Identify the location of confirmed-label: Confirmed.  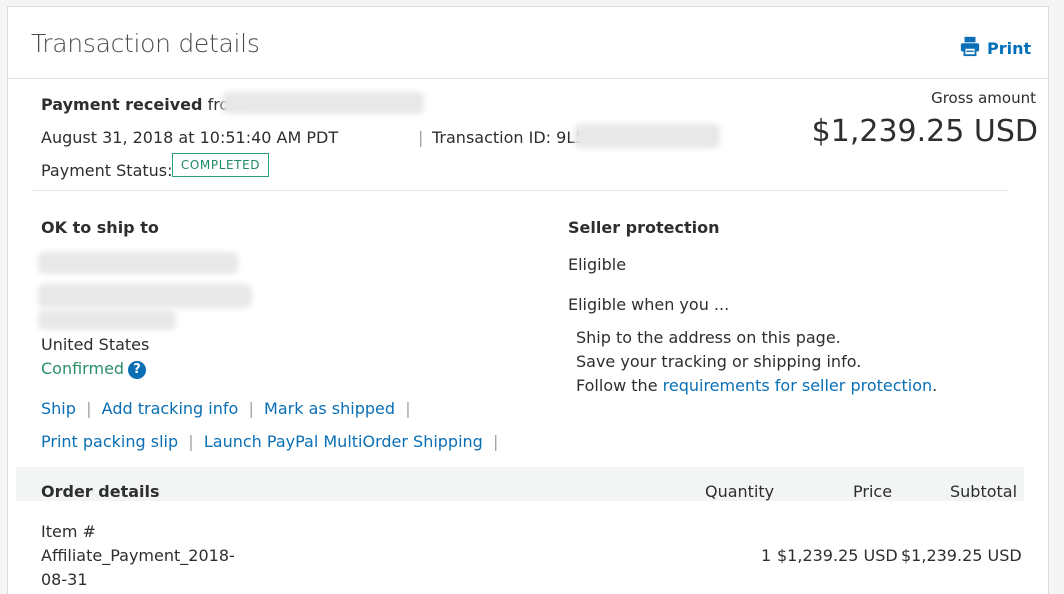
(83, 368).